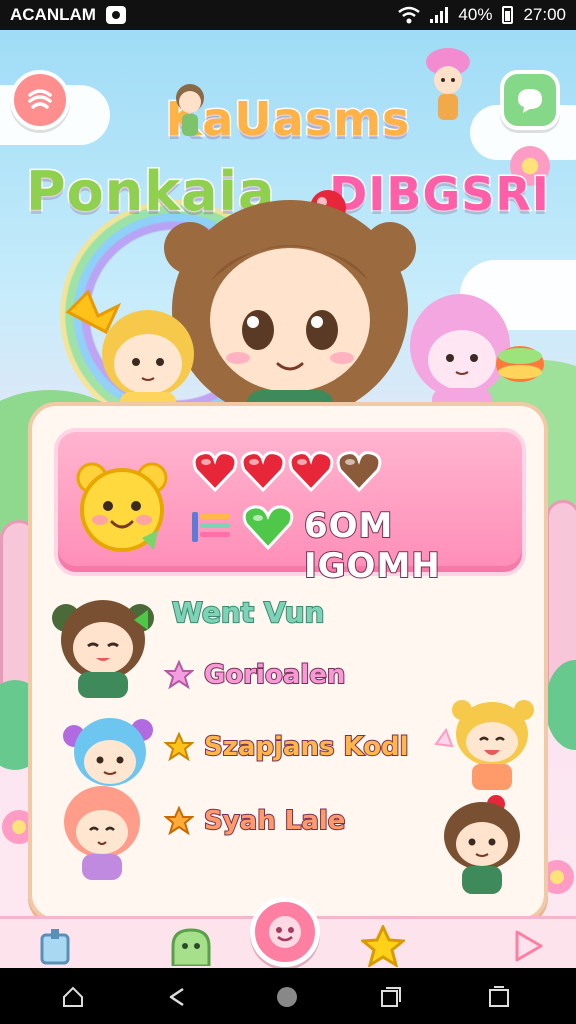 This screenshot has width=576, height=1024. I want to click on home-outline-icon, so click(73, 996).